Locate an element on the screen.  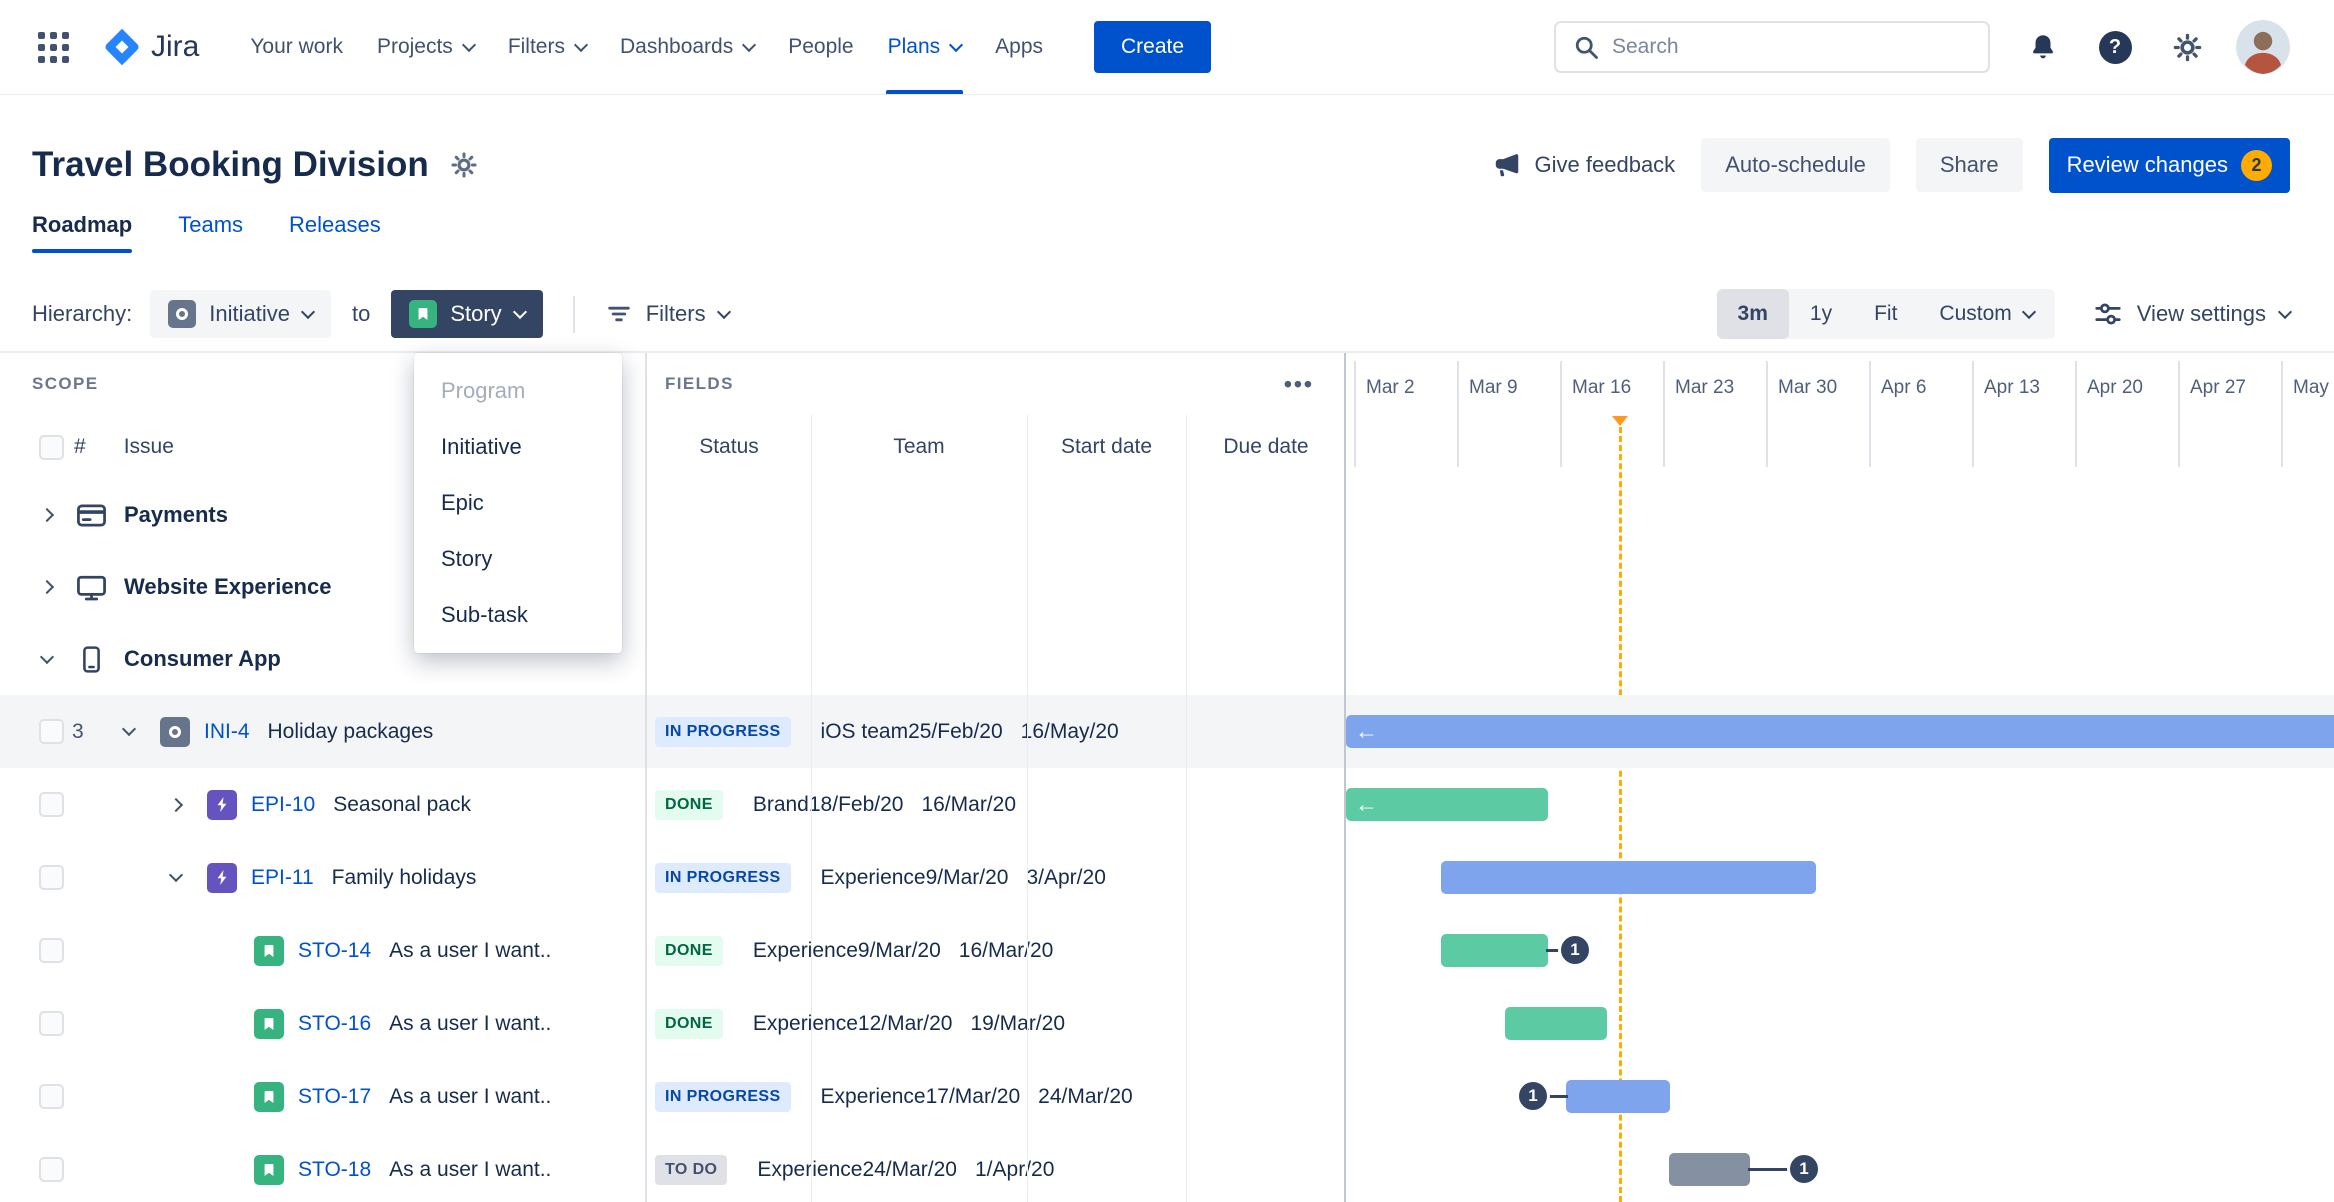
jira-home-link: Jira is located at coordinates (150, 47).